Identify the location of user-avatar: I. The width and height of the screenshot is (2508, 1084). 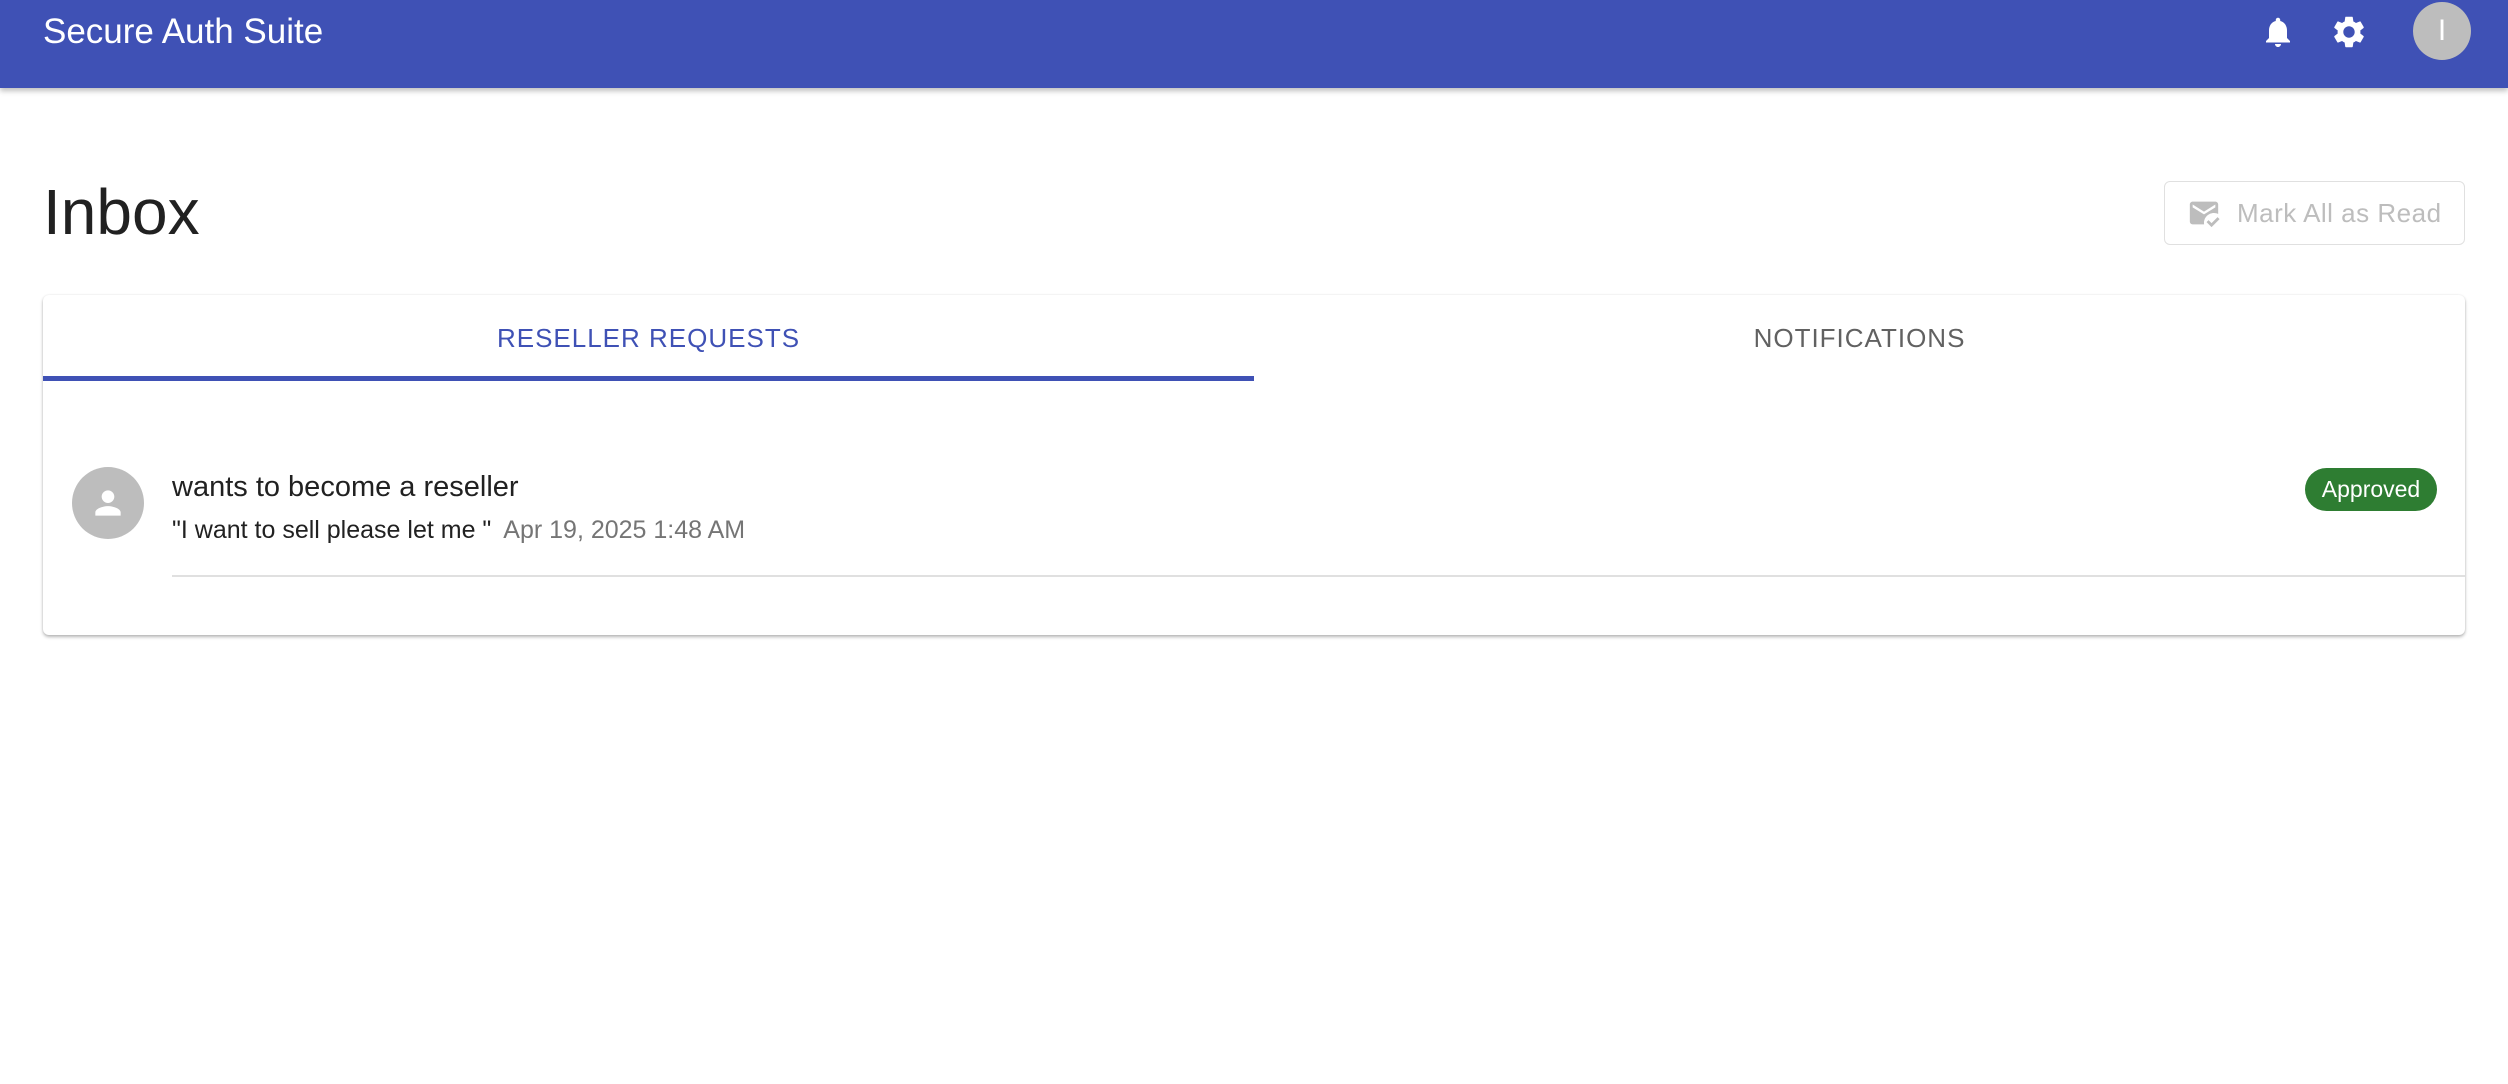
(2442, 31).